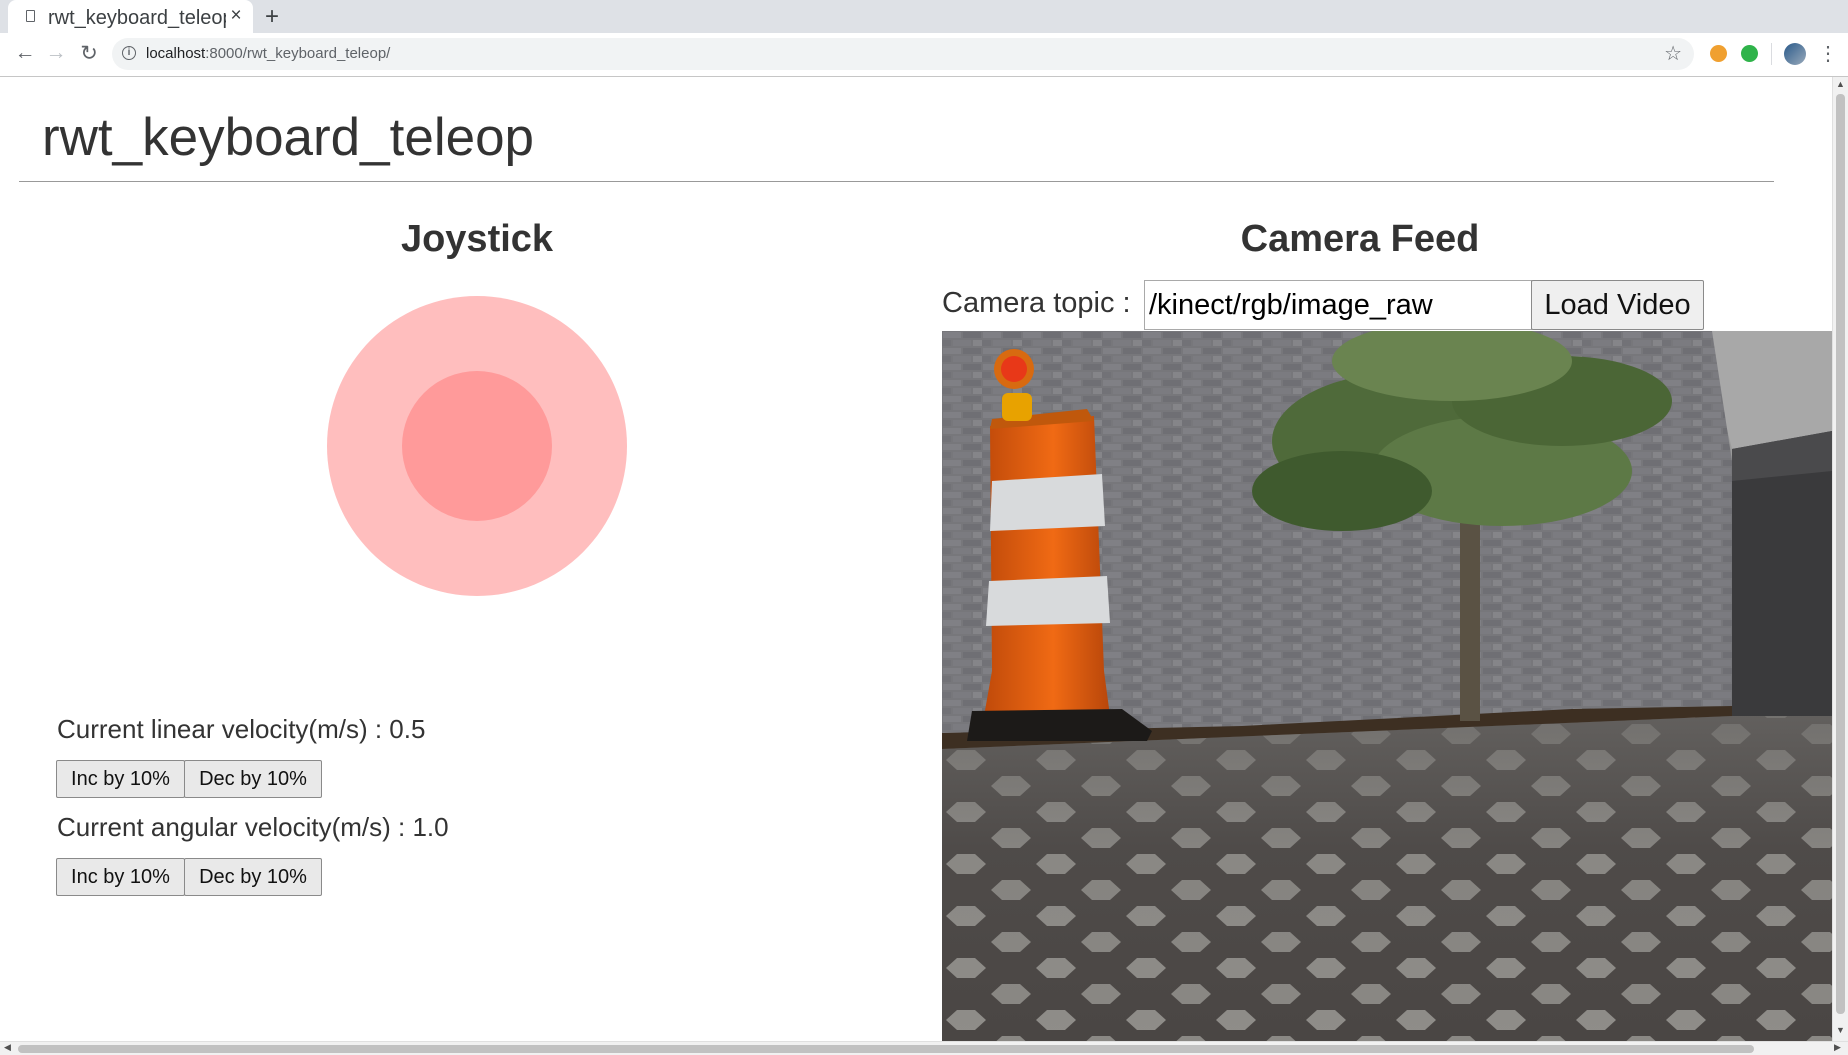 This screenshot has height=1055, width=1848. I want to click on joystick-knob, so click(477, 446).